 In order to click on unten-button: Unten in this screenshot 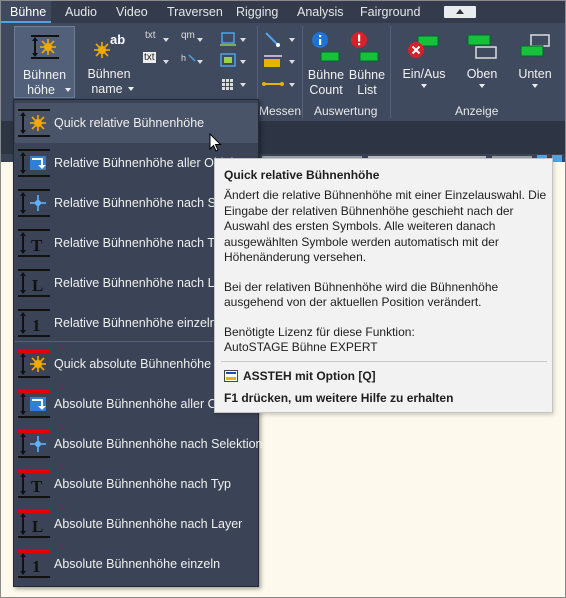, I will do `click(535, 61)`.